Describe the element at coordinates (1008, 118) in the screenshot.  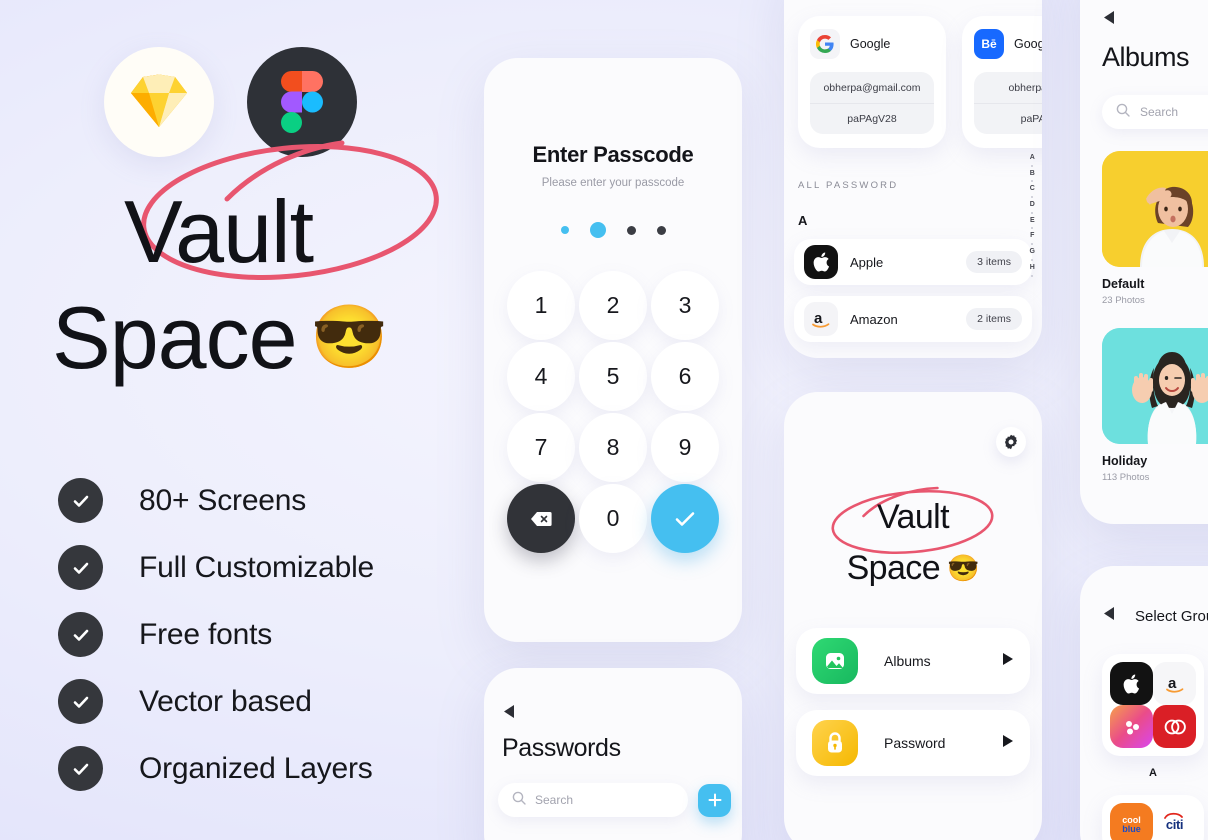
I see `site-password: paPAg` at that location.